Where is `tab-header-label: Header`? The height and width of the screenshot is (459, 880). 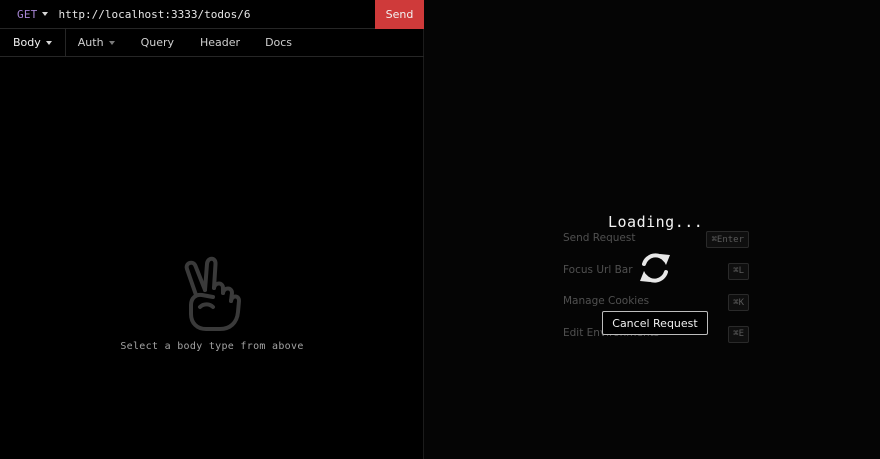
tab-header-label: Header is located at coordinates (220, 42).